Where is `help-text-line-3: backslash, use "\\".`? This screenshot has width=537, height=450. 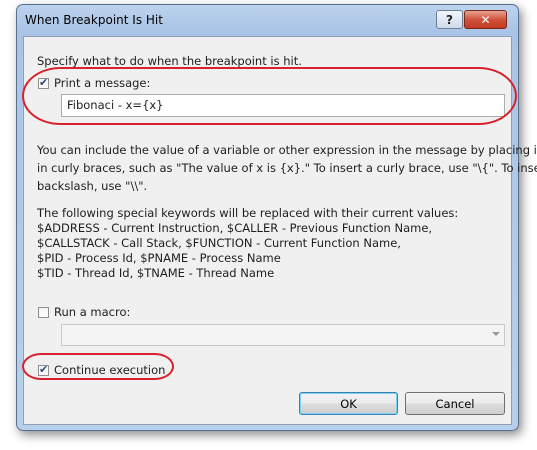
help-text-line-3: backslash, use "\\". is located at coordinates (92, 186).